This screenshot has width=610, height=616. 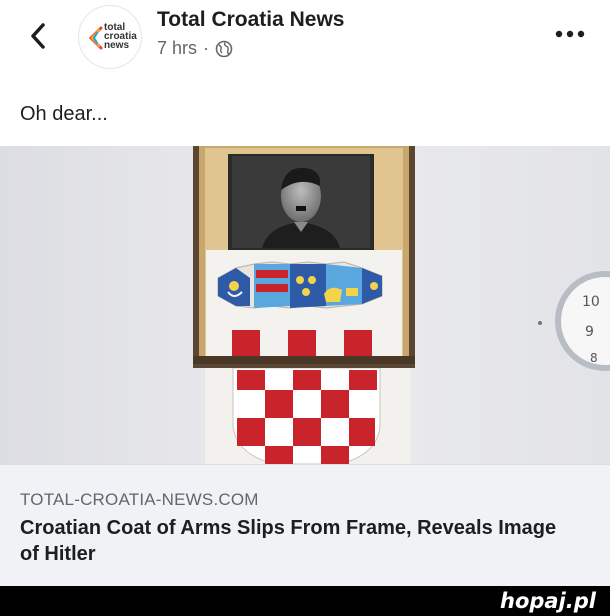 What do you see at coordinates (548, 601) in the screenshot?
I see `watermark-logo: hopaj.pl` at bounding box center [548, 601].